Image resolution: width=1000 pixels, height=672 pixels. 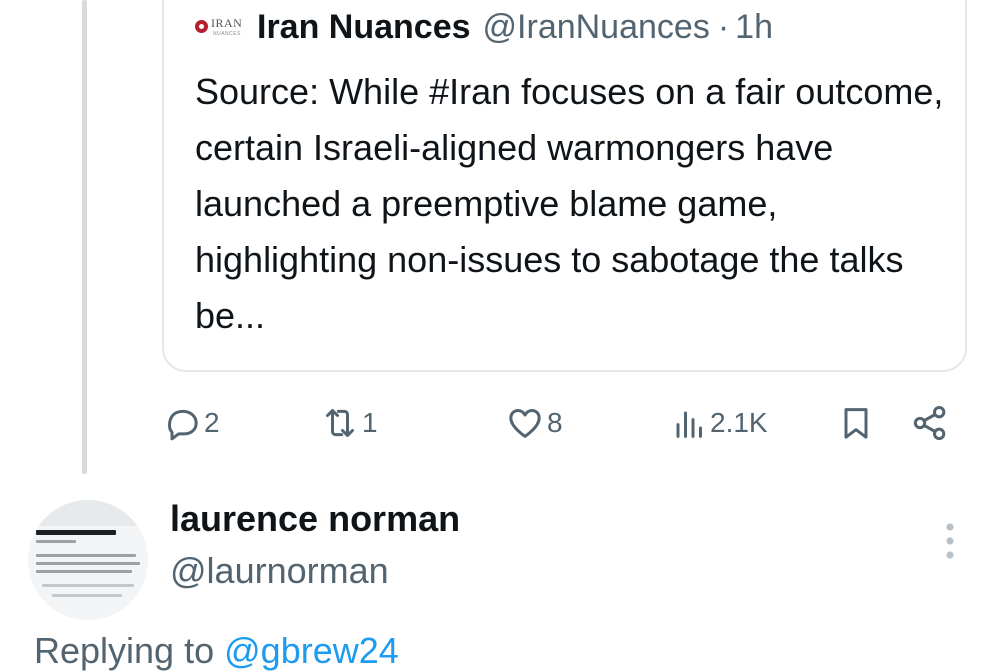 I want to click on views-button: 2.1K, so click(x=718, y=423).